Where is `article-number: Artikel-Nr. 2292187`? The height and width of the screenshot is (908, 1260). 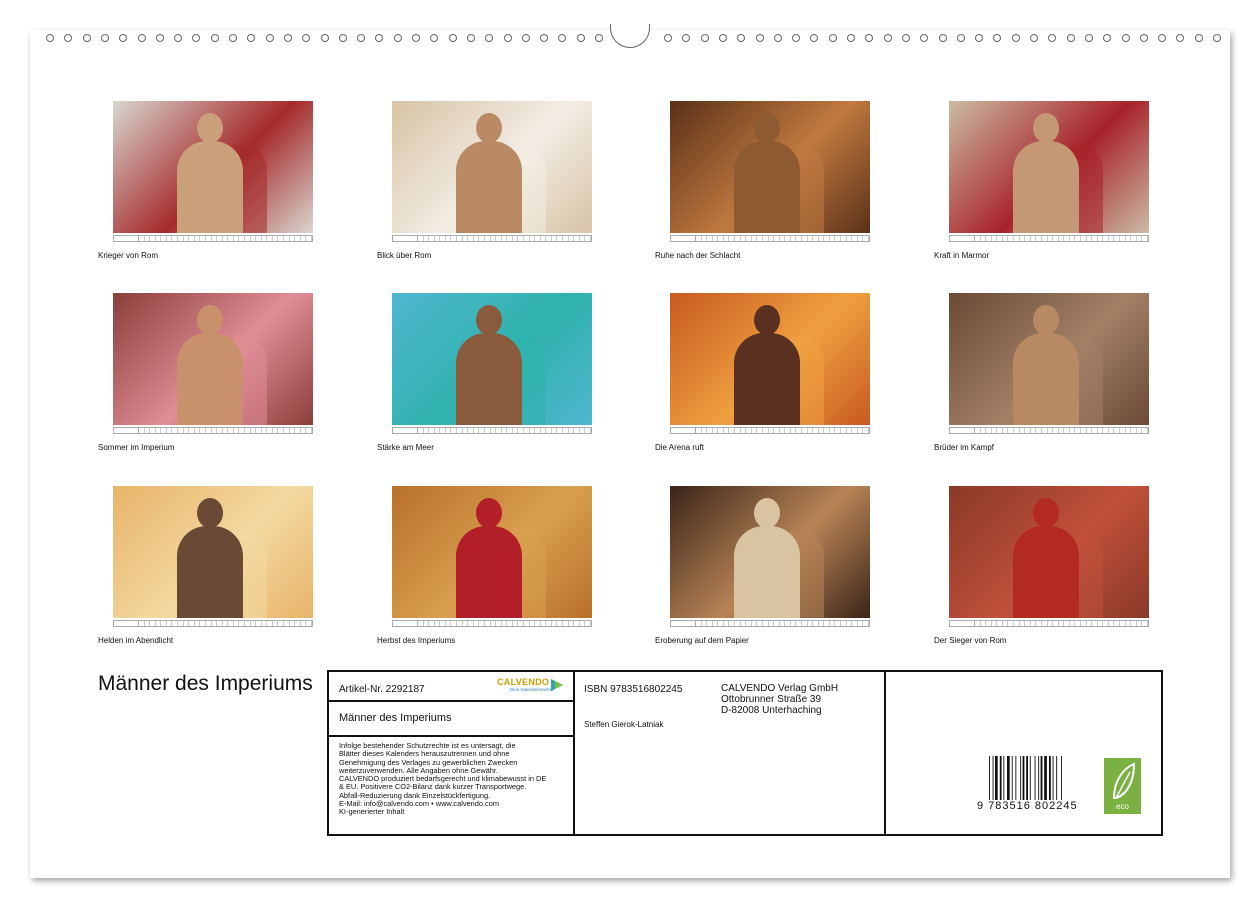
article-number: Artikel-Nr. 2292187 is located at coordinates (382, 689).